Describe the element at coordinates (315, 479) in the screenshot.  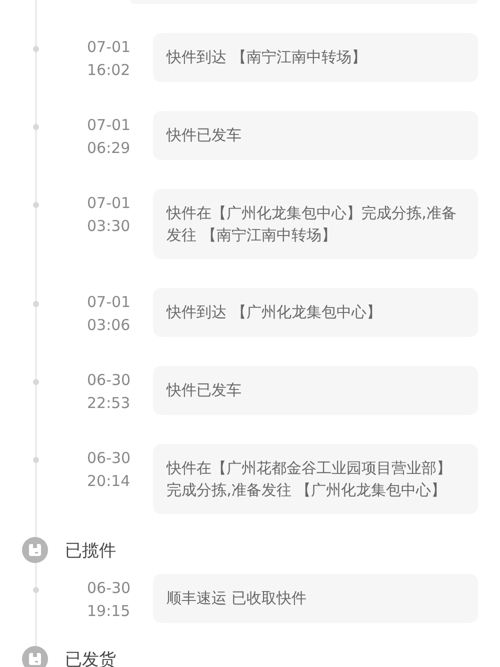
I see `event-card: 快件在【广州花都金谷工业园项目营业部】完成分拣,准备发往 【广州化龙集包中心】` at that location.